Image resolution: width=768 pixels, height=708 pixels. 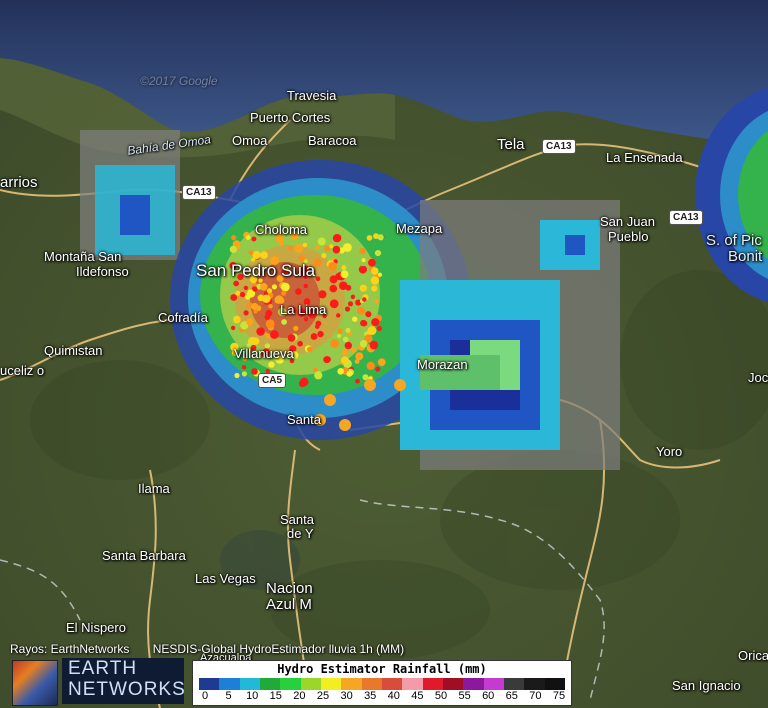 What do you see at coordinates (252, 696) in the screenshot?
I see `legend-tick-label: 10` at bounding box center [252, 696].